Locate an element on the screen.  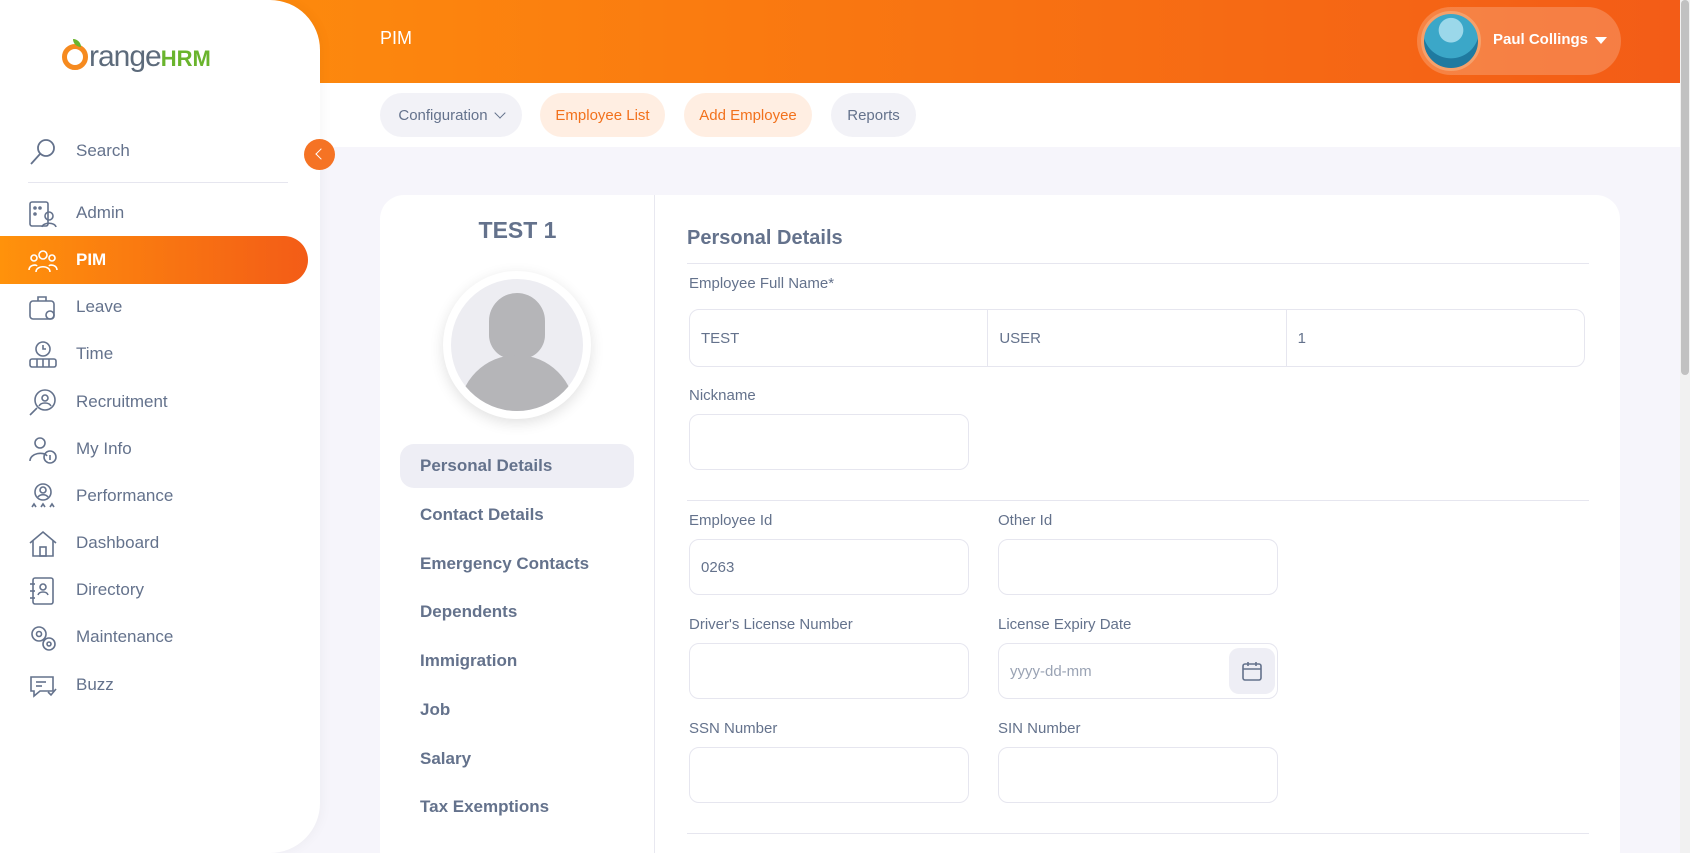
tab-salary: Salary is located at coordinates (517, 759).